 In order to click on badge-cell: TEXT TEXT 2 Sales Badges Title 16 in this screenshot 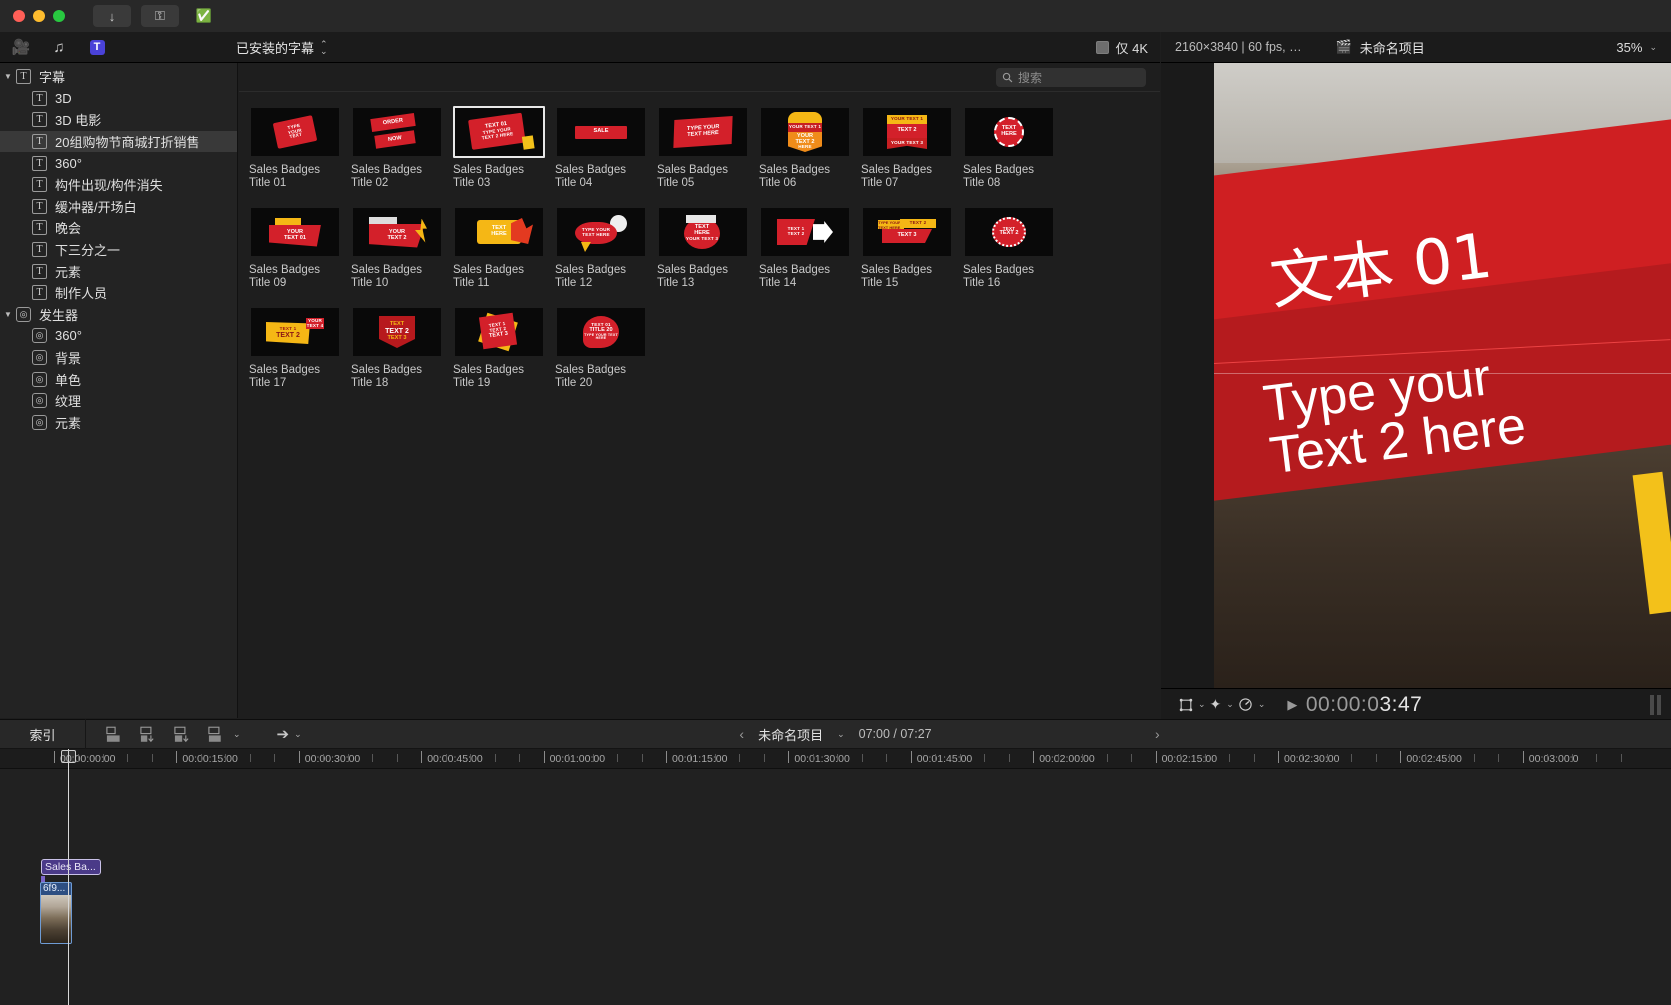, I will do `click(1014, 247)`.